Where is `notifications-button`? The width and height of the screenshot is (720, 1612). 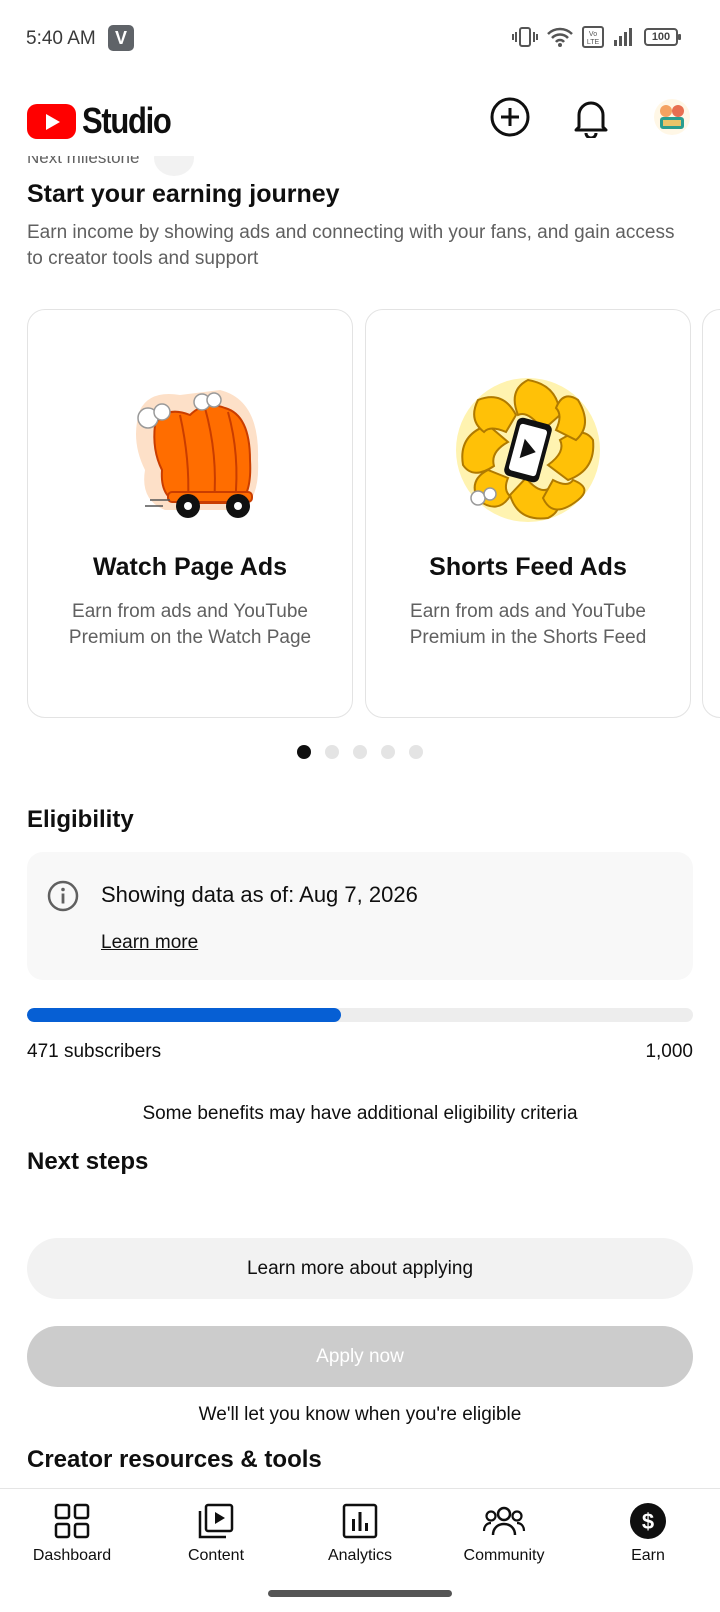
notifications-button is located at coordinates (591, 117).